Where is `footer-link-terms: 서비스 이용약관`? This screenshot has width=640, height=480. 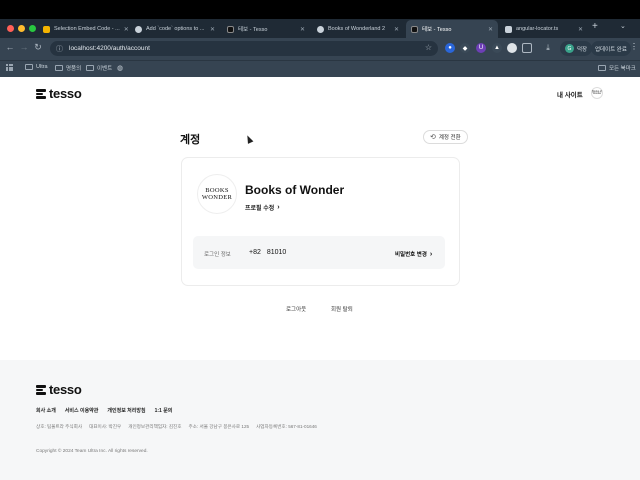 footer-link-terms: 서비스 이용약관 is located at coordinates (82, 410).